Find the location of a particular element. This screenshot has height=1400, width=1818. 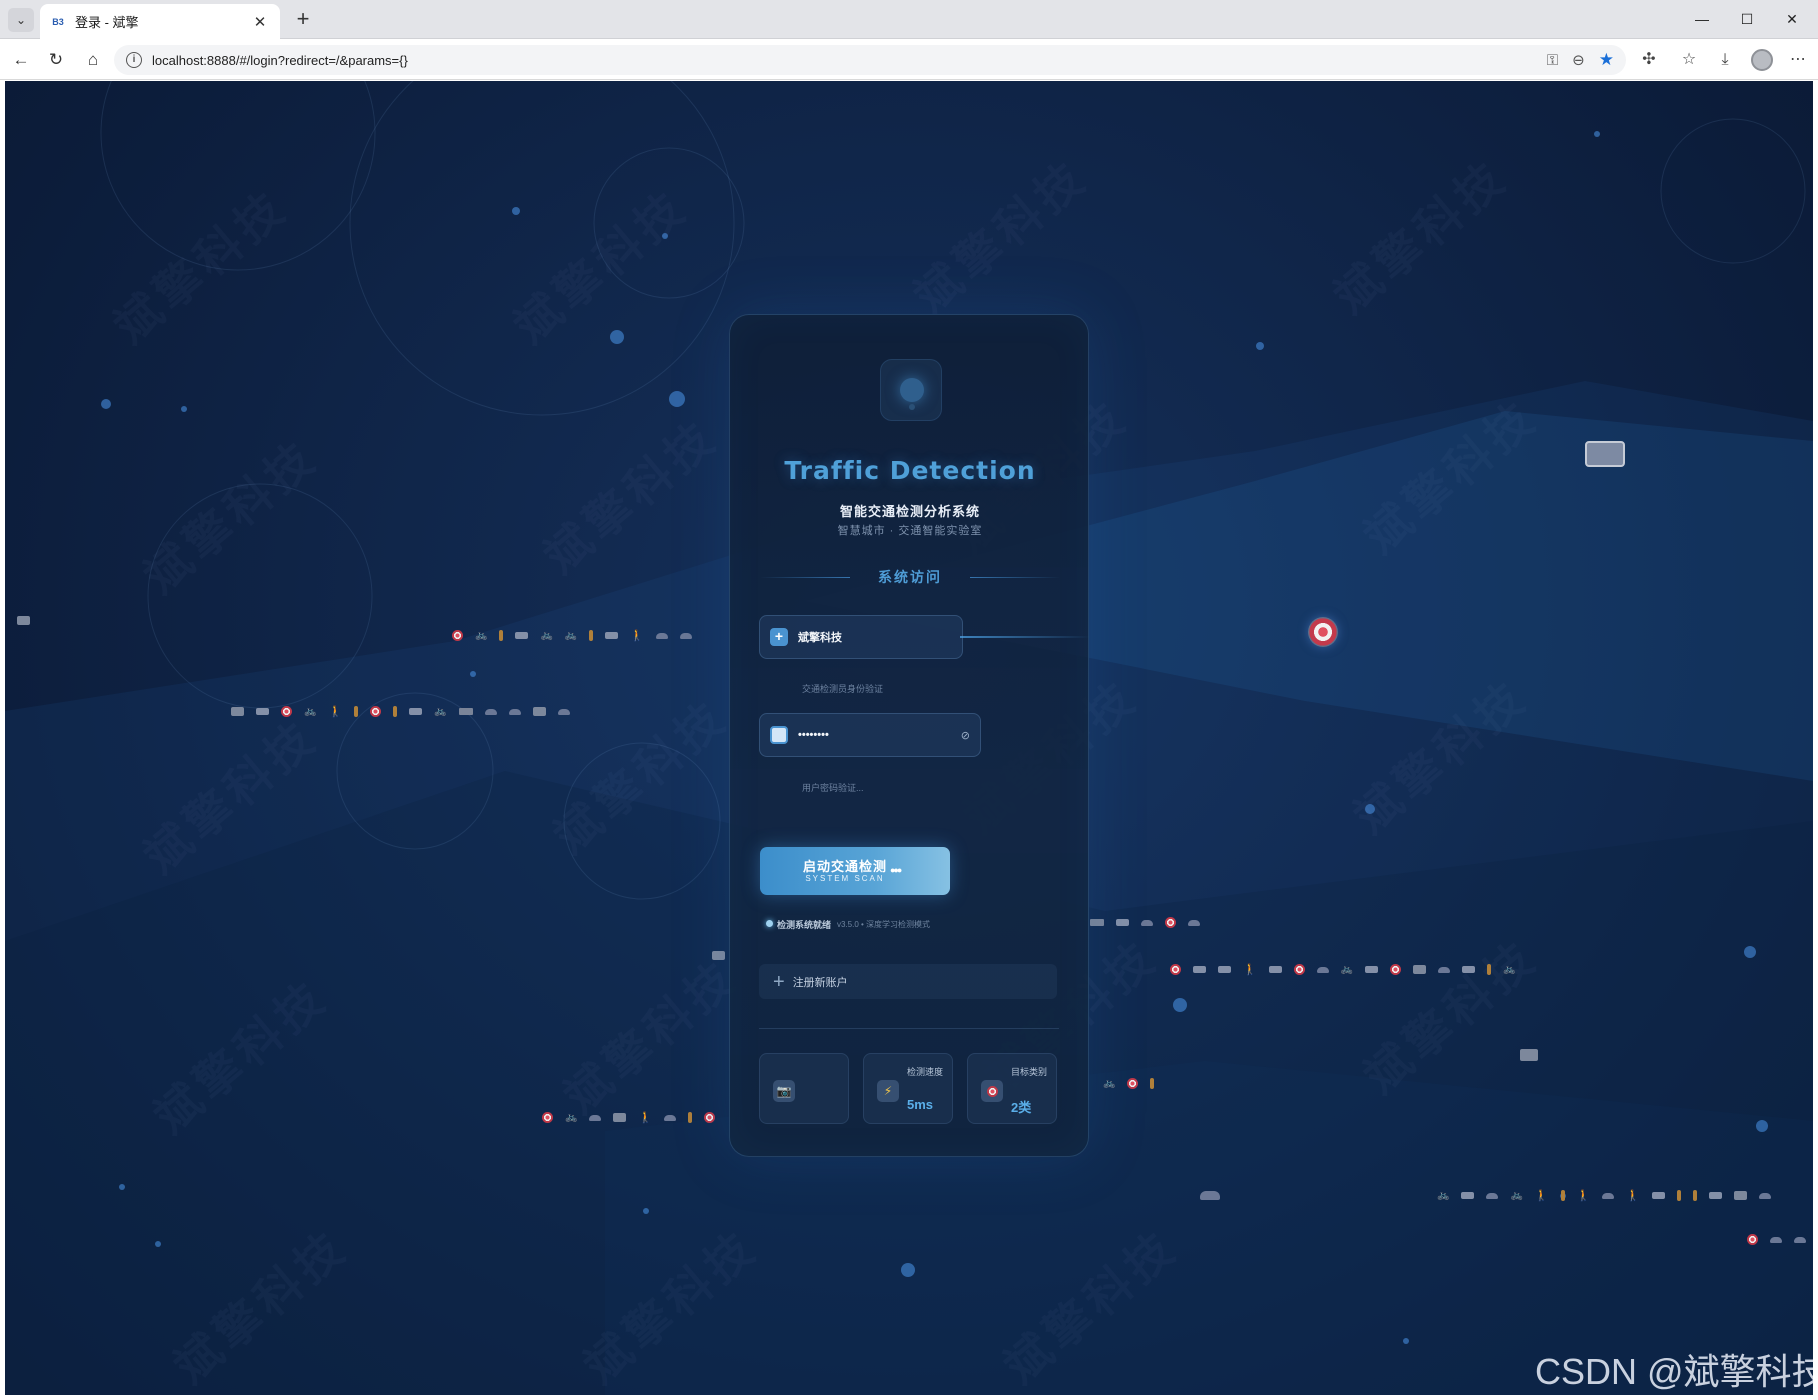

traffic-animation-row: 🚲 is located at coordinates (1129, 1083).